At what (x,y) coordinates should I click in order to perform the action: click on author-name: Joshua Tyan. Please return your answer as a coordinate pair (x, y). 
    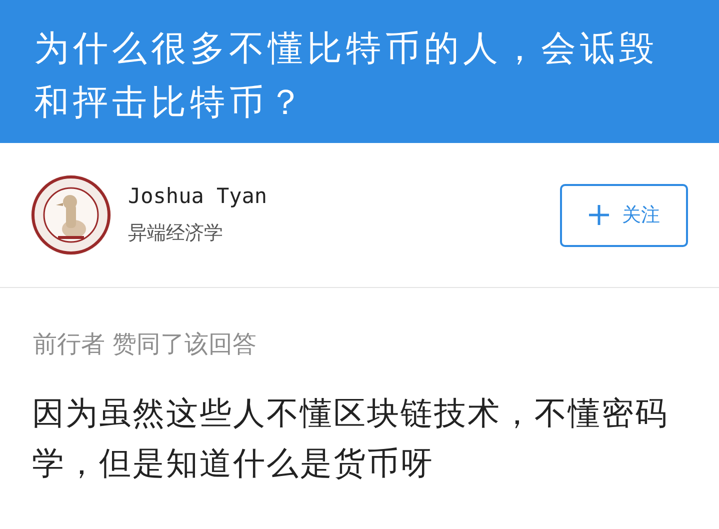
    Looking at the image, I should click on (344, 196).